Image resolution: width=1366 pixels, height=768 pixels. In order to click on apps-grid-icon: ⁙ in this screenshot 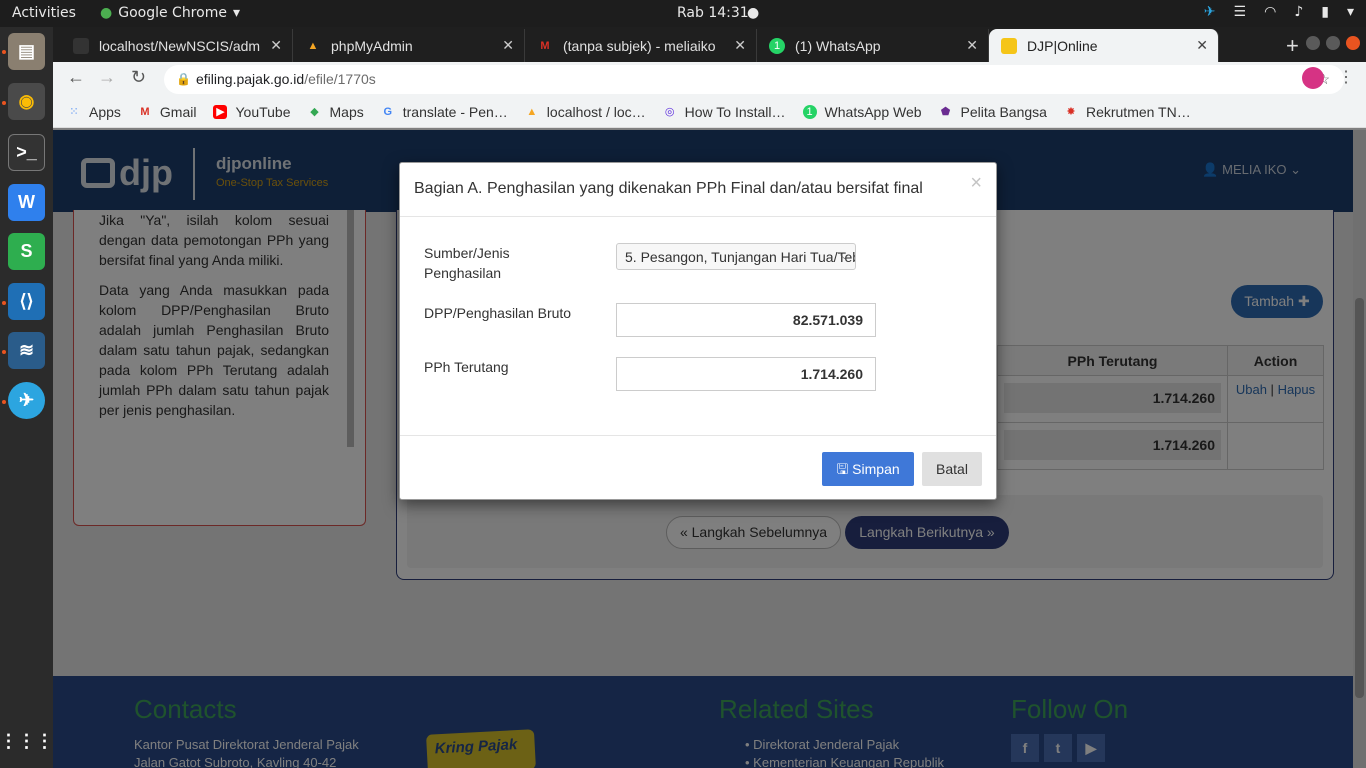, I will do `click(74, 111)`.